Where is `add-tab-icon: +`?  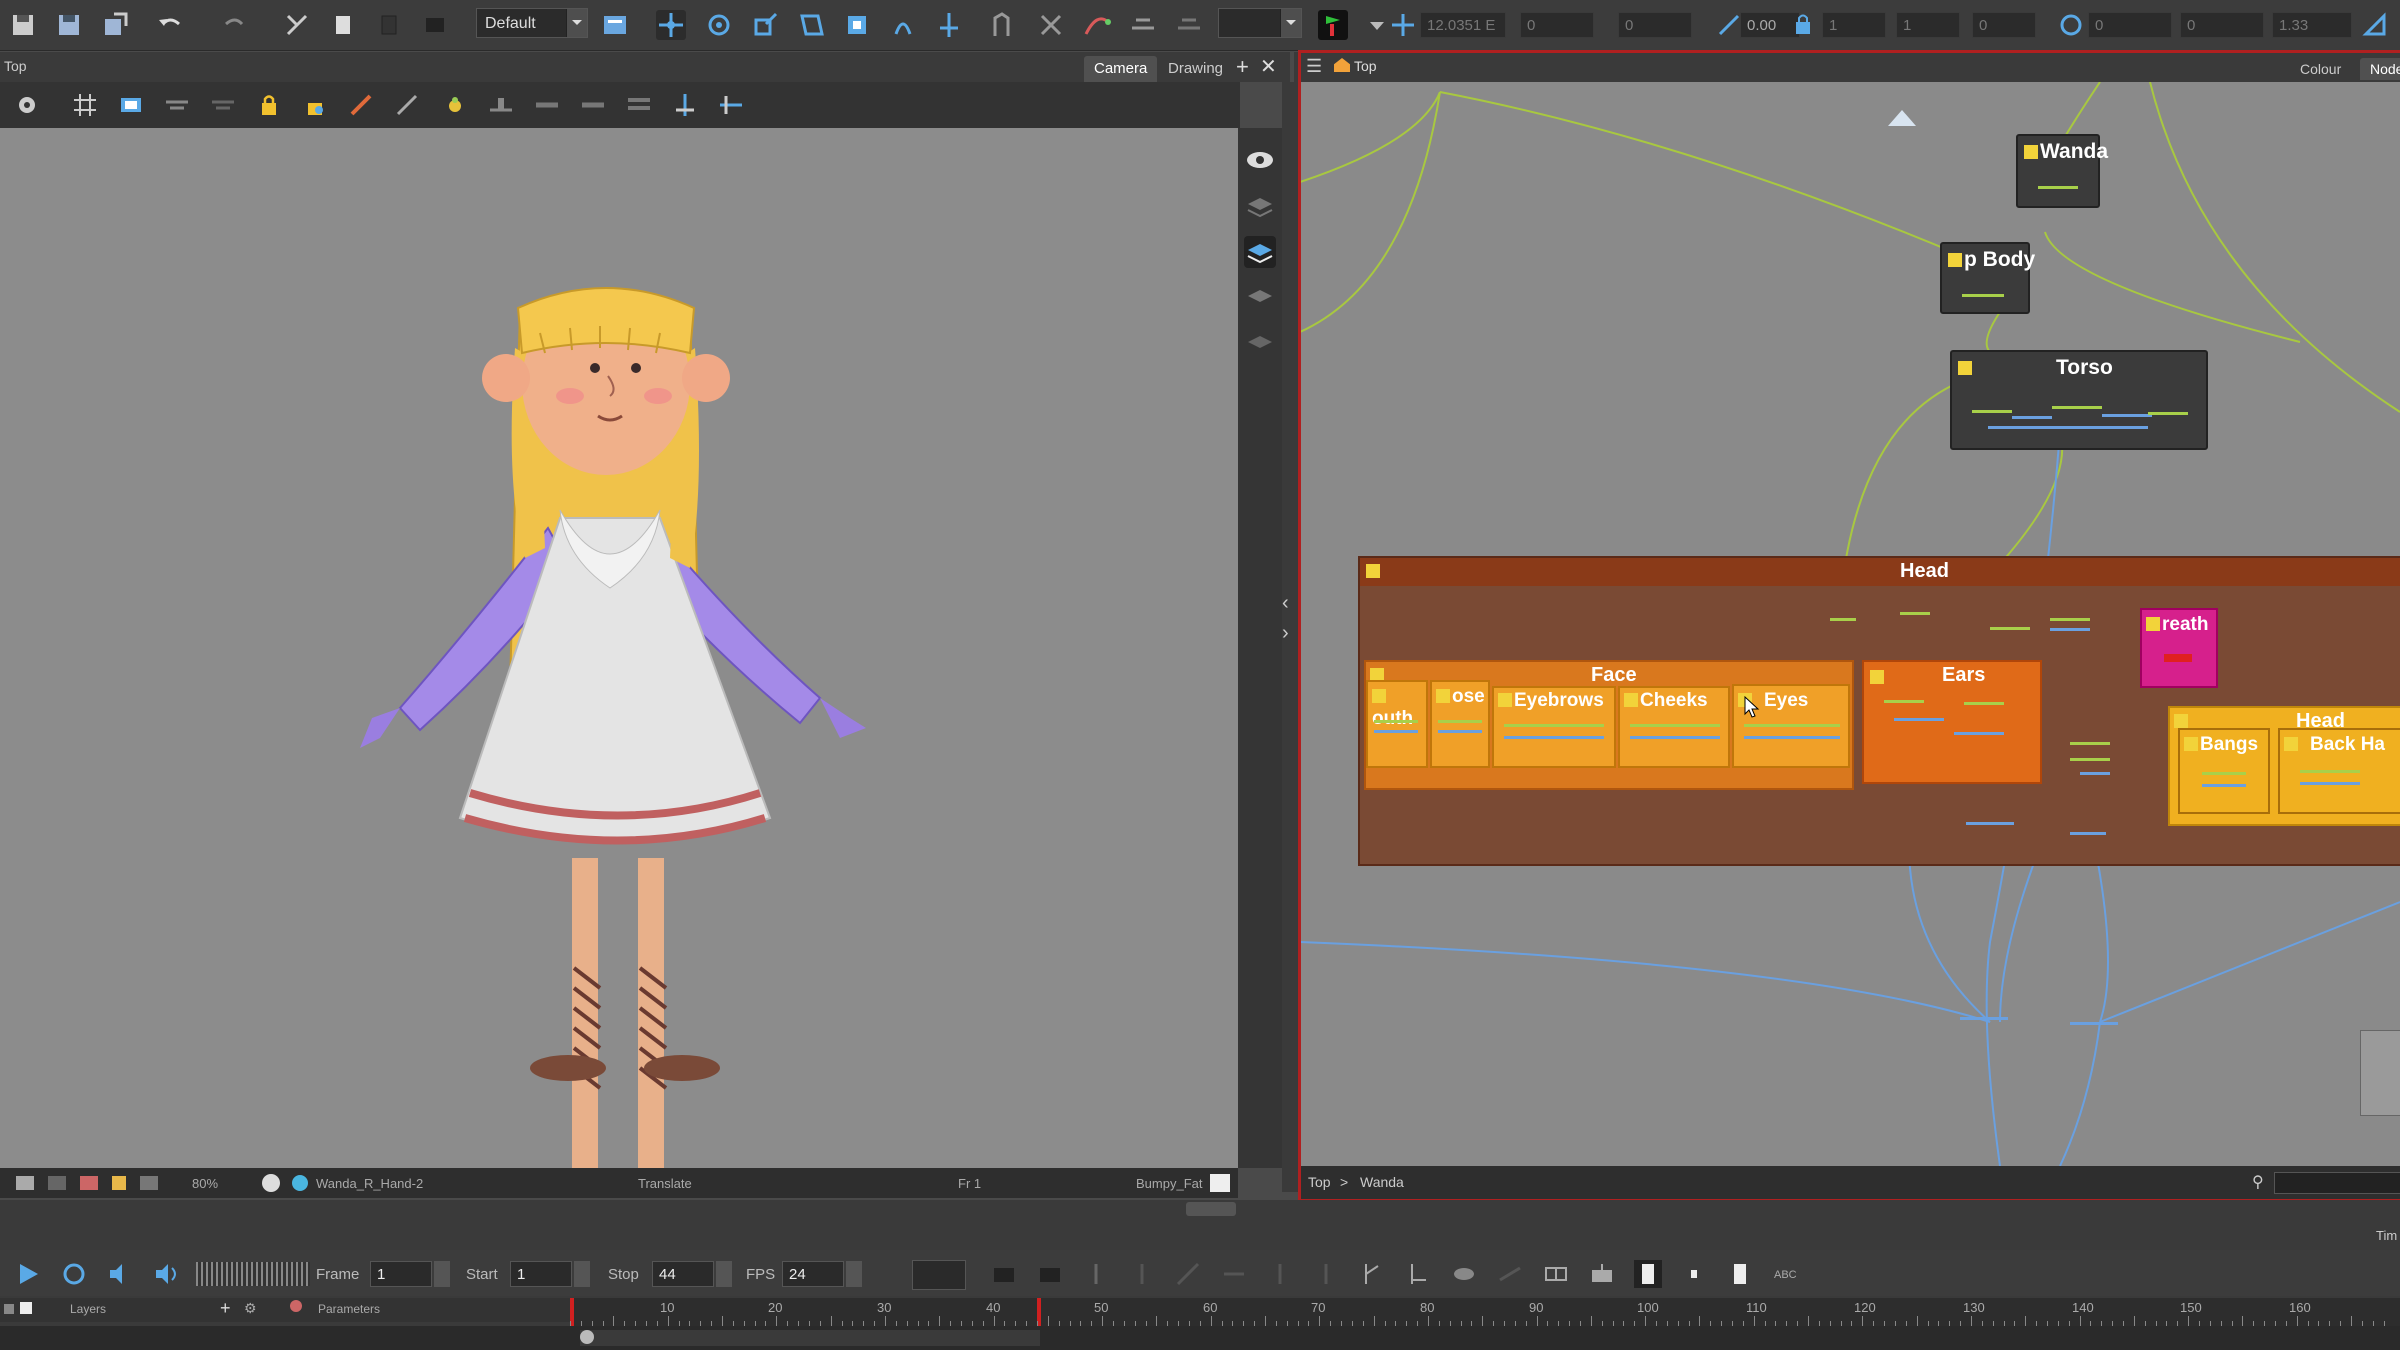
add-tab-icon: + is located at coordinates (1242, 67).